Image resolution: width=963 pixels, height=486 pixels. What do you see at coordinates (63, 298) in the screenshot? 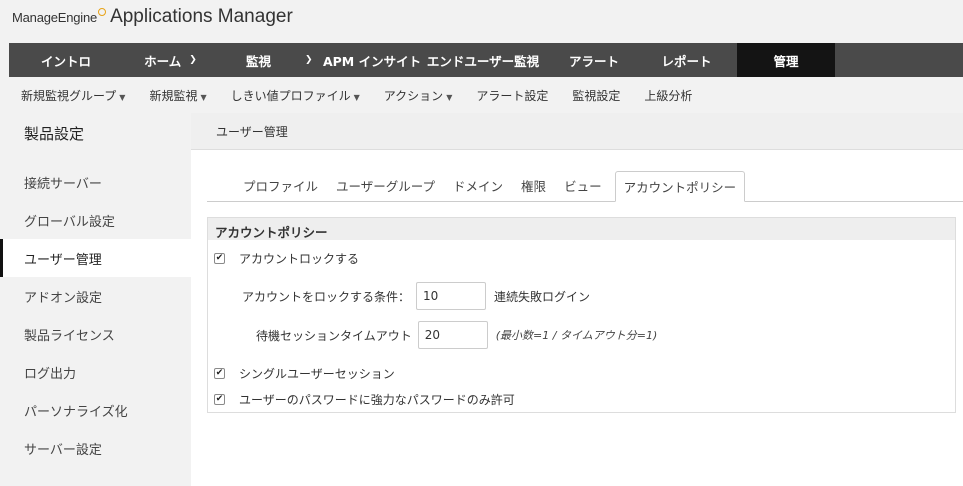
I see `sidebar-item-label: アドオン設定` at bounding box center [63, 298].